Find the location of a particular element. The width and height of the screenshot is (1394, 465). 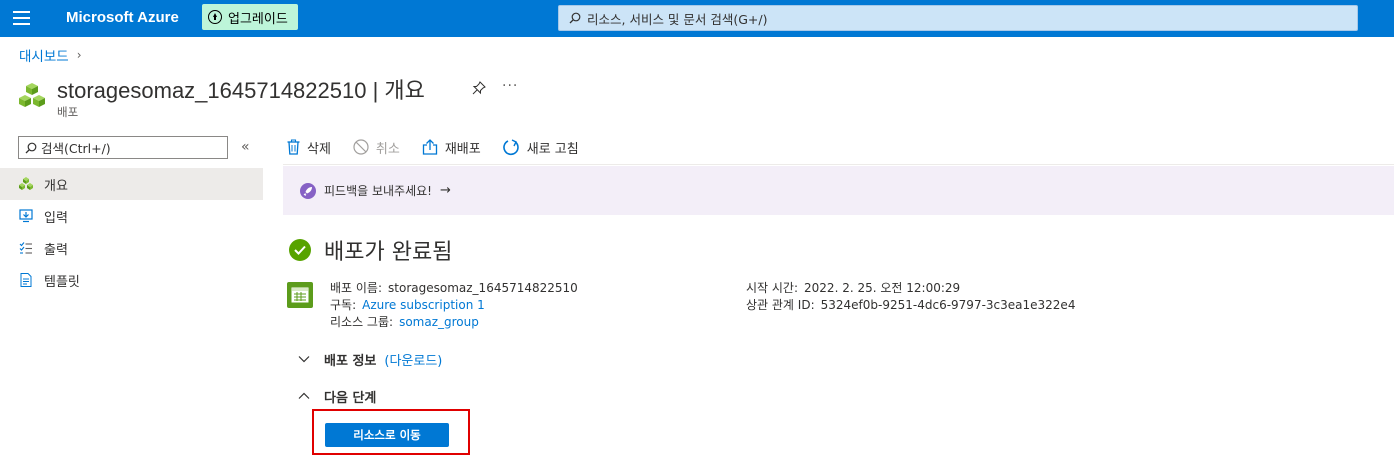

subscription-row: 구독: Azure subscription 1 is located at coordinates (407, 304).